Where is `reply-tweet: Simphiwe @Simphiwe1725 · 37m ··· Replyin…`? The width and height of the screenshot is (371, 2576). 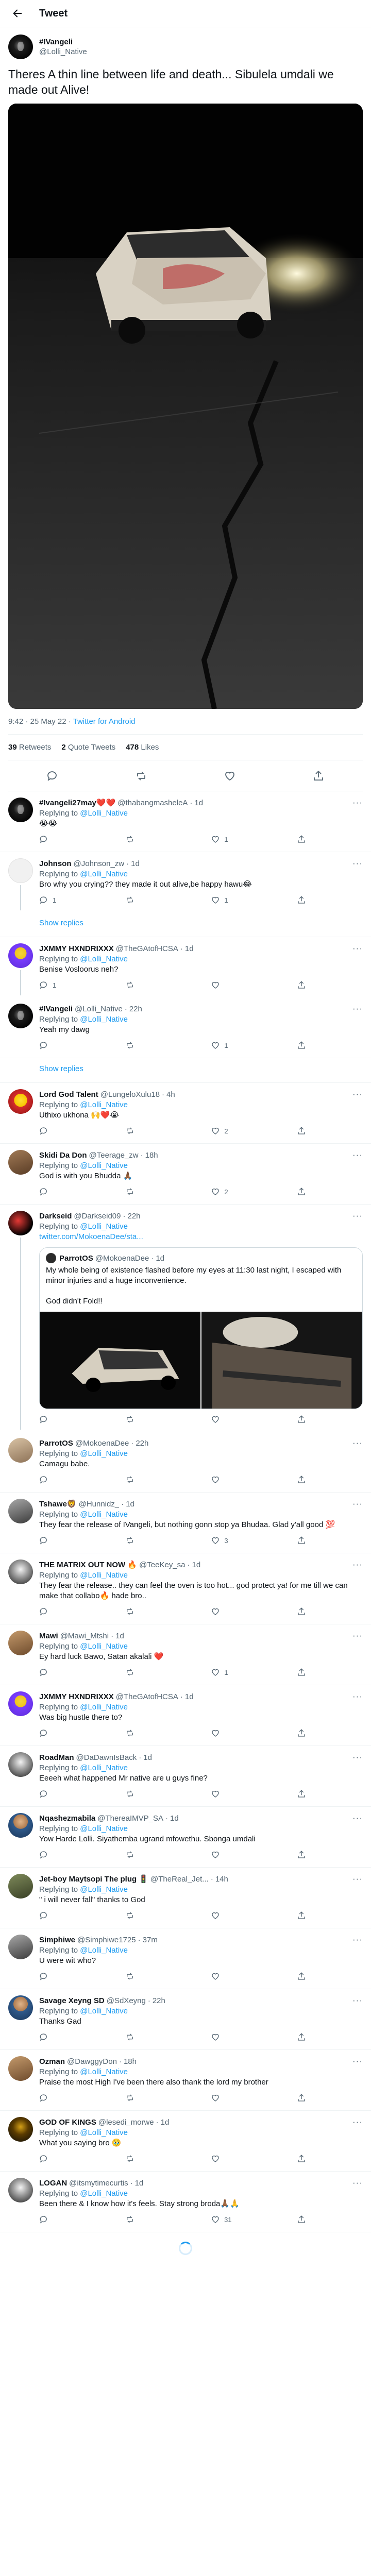 reply-tweet: Simphiwe @Simphiwe1725 · 37m ··· Replyin… is located at coordinates (185, 1958).